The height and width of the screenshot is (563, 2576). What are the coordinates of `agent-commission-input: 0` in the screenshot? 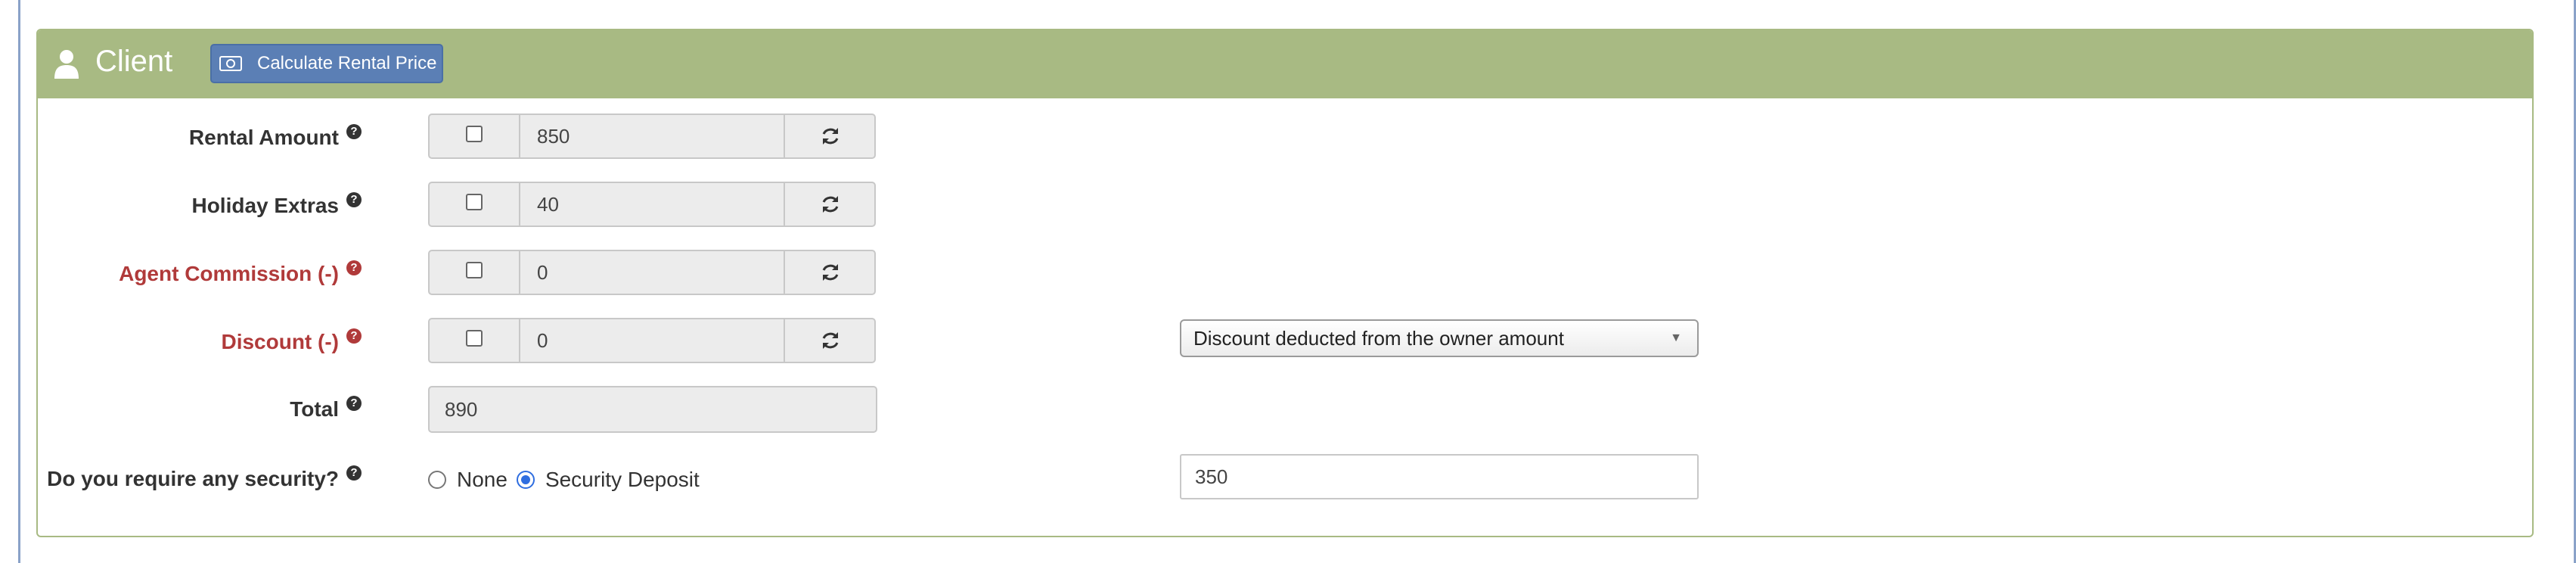 It's located at (653, 272).